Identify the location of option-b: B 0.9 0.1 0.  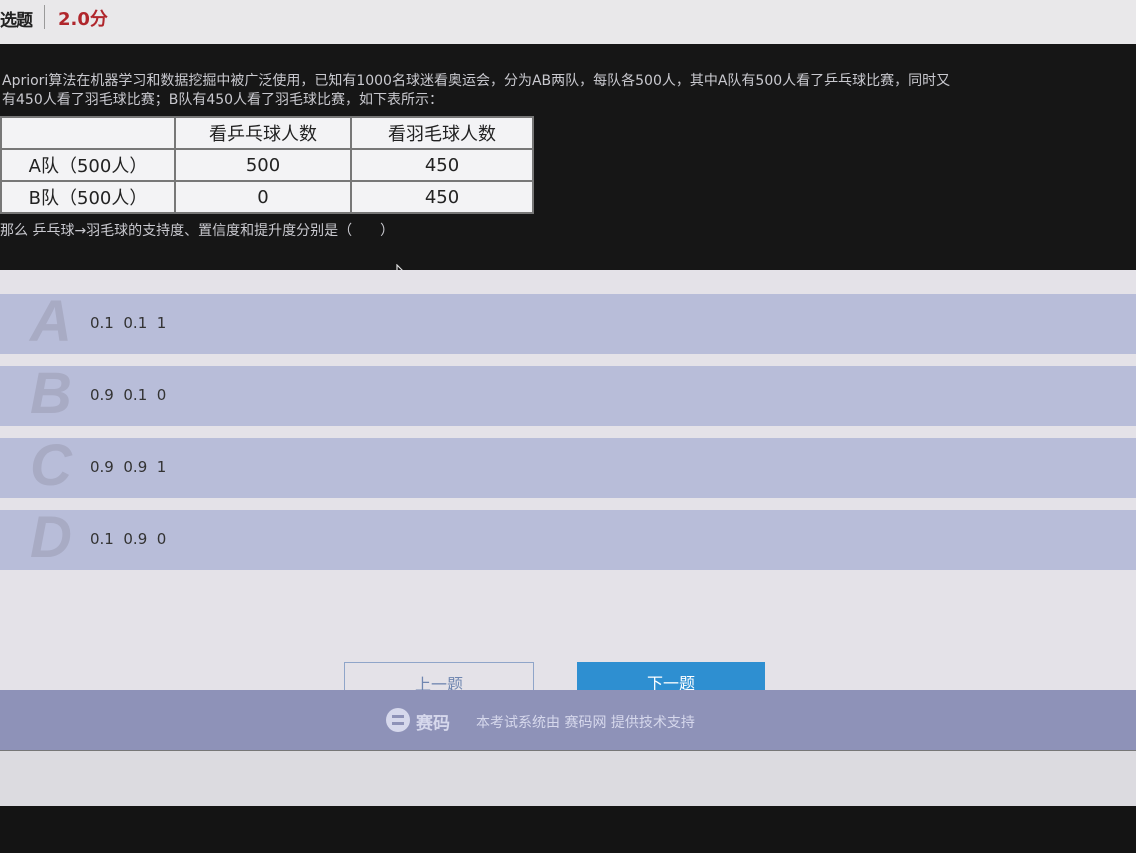
(568, 393).